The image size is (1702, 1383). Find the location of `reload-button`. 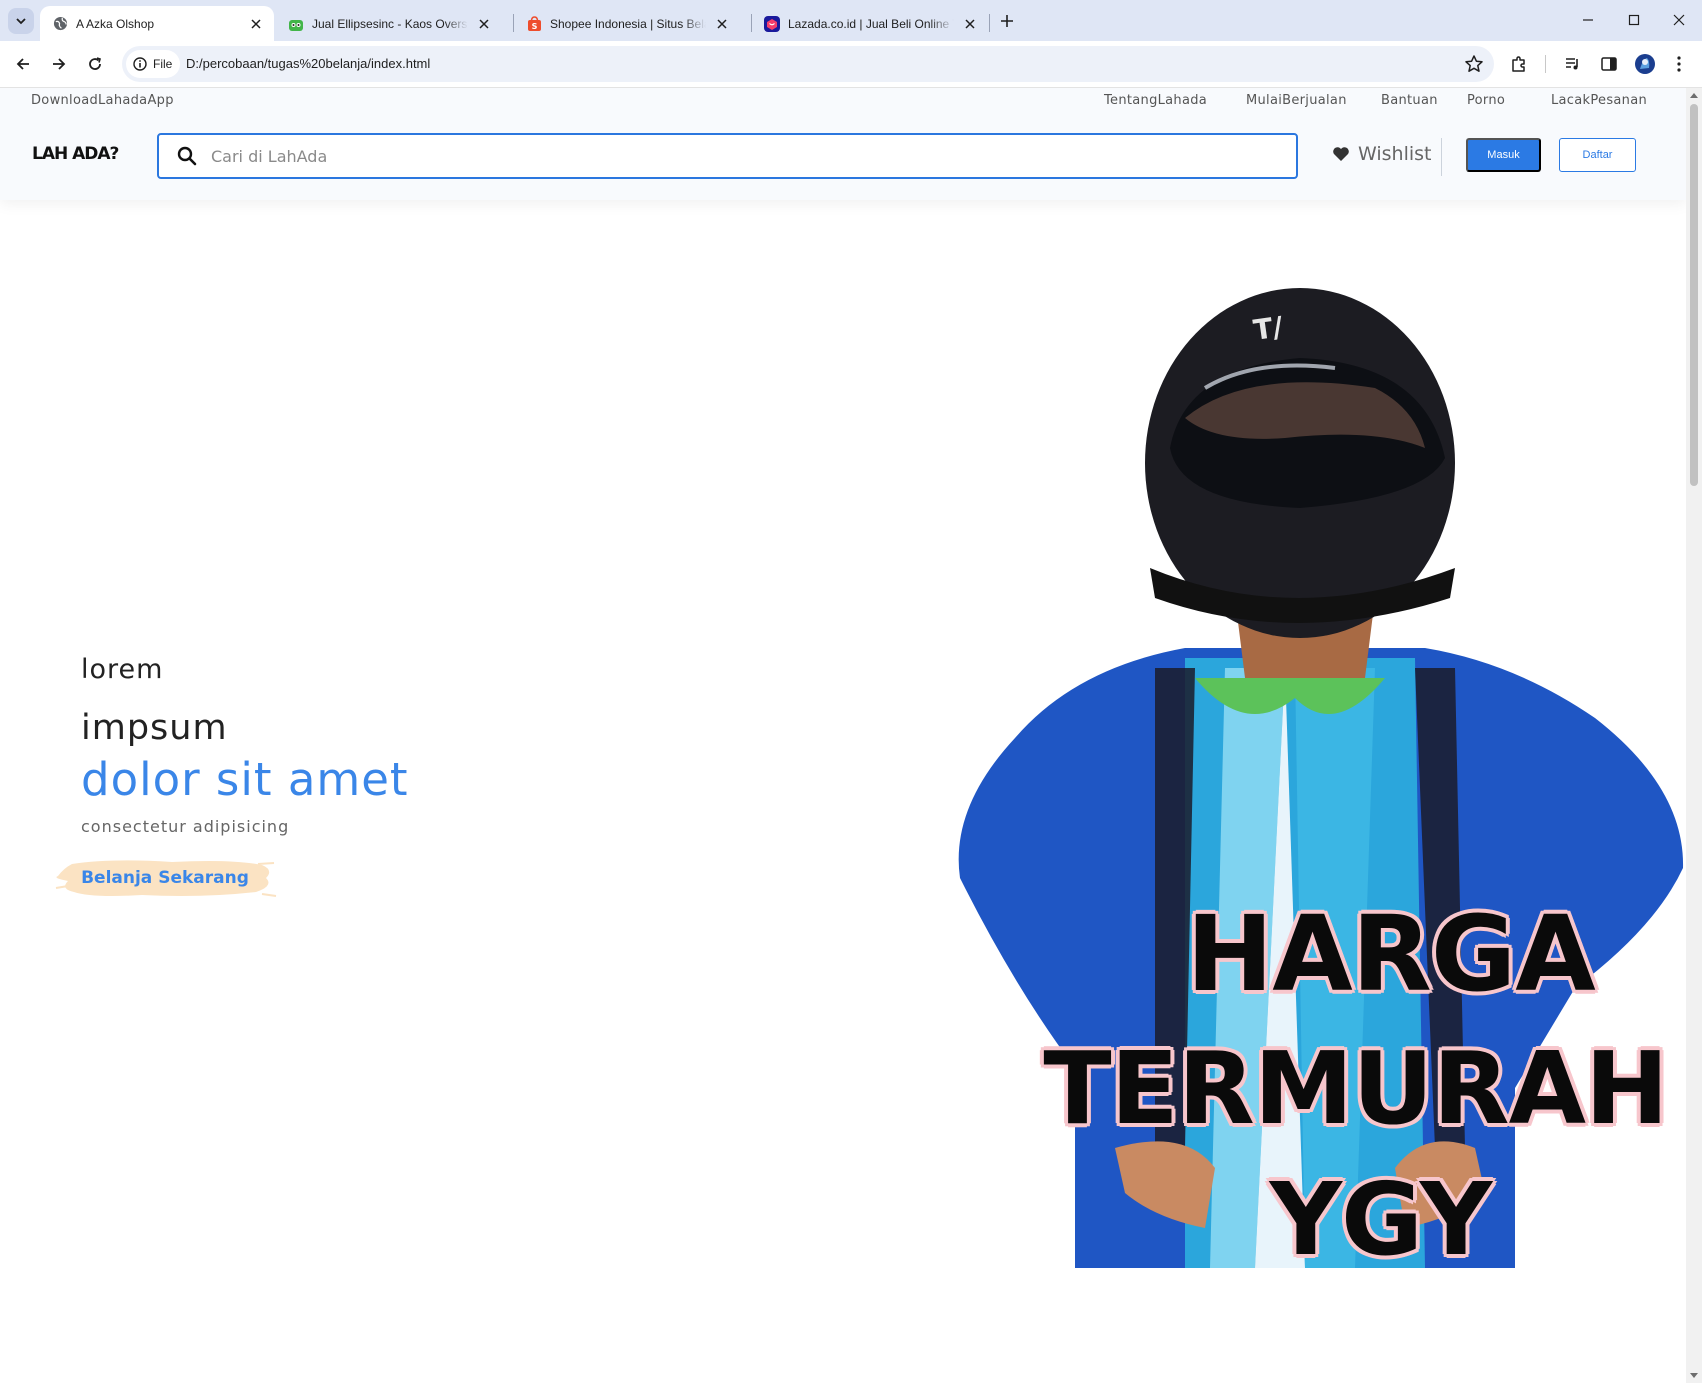

reload-button is located at coordinates (95, 64).